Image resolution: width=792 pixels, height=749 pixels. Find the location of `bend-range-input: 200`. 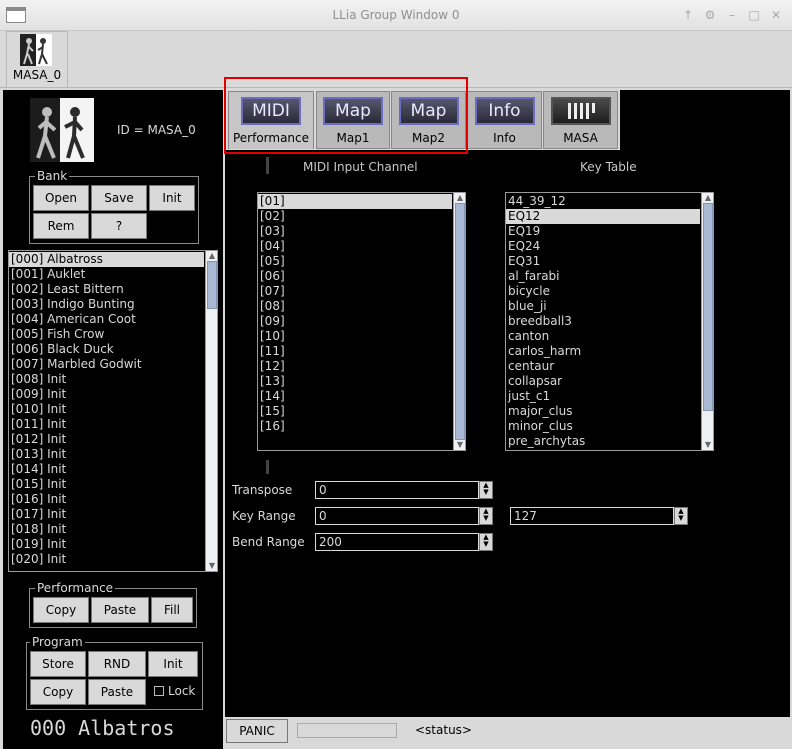

bend-range-input: 200 is located at coordinates (397, 542).